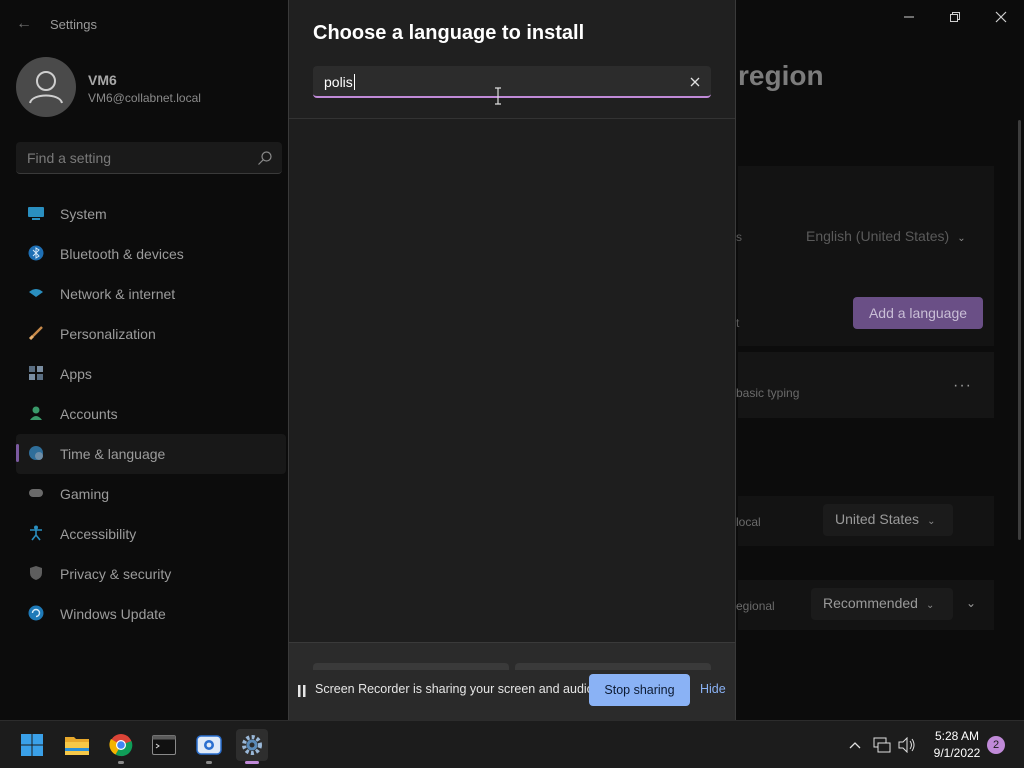  I want to click on sidebar-item-network: Network & internet, so click(151, 294).